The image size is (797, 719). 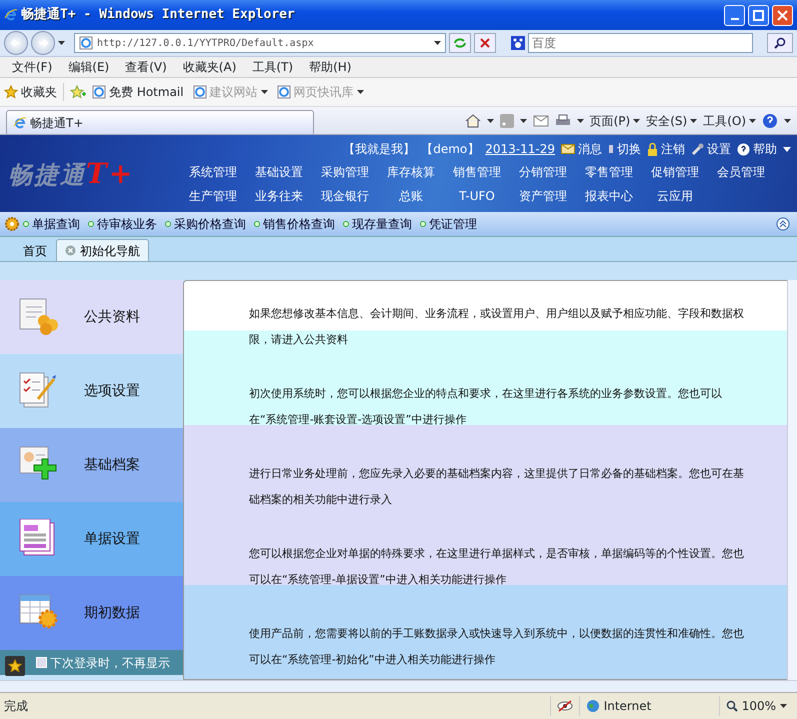 I want to click on maximize-button, so click(x=758, y=15).